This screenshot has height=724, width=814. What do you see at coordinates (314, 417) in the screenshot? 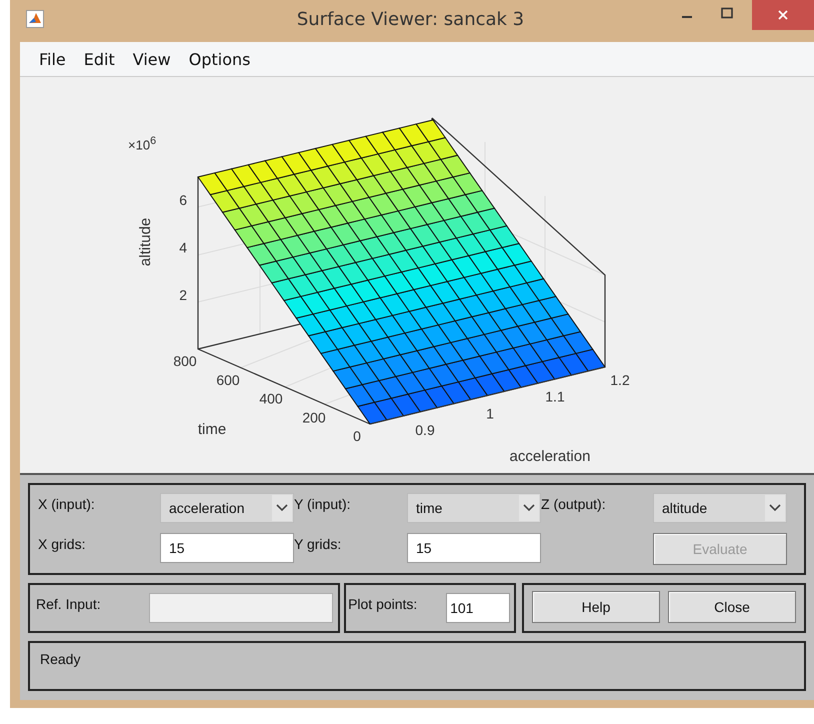
I see `axis-tick-label: 200` at bounding box center [314, 417].